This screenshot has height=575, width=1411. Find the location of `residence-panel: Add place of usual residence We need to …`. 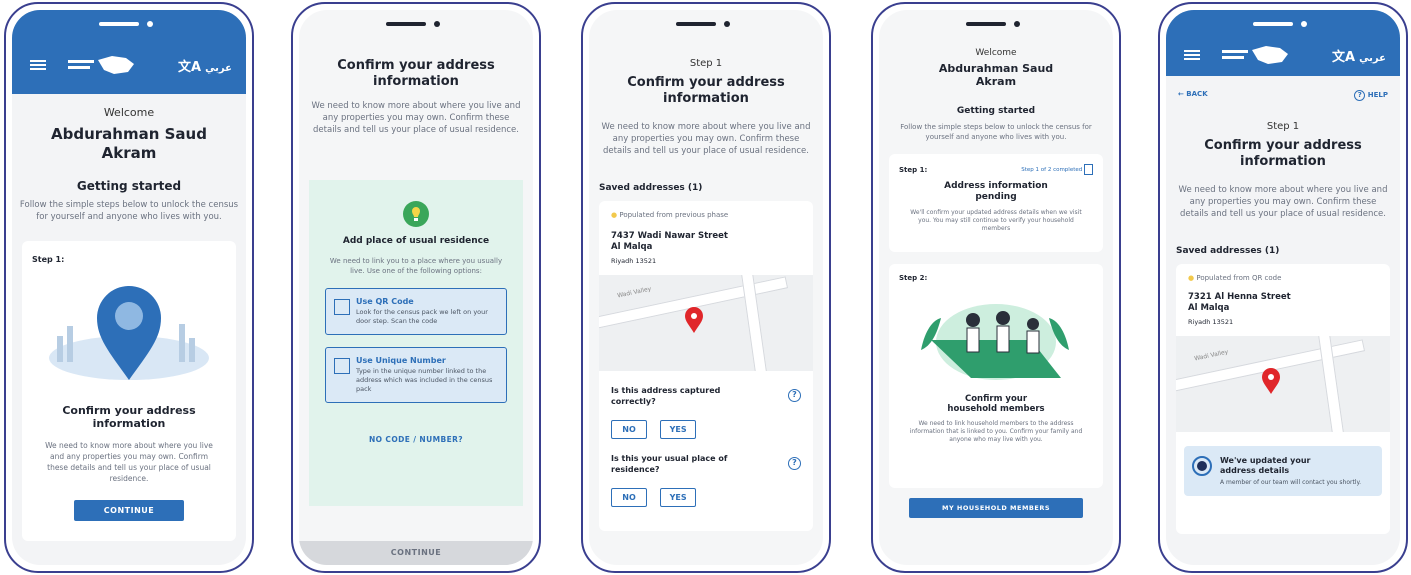

residence-panel: Add place of usual residence We need to … is located at coordinates (416, 343).